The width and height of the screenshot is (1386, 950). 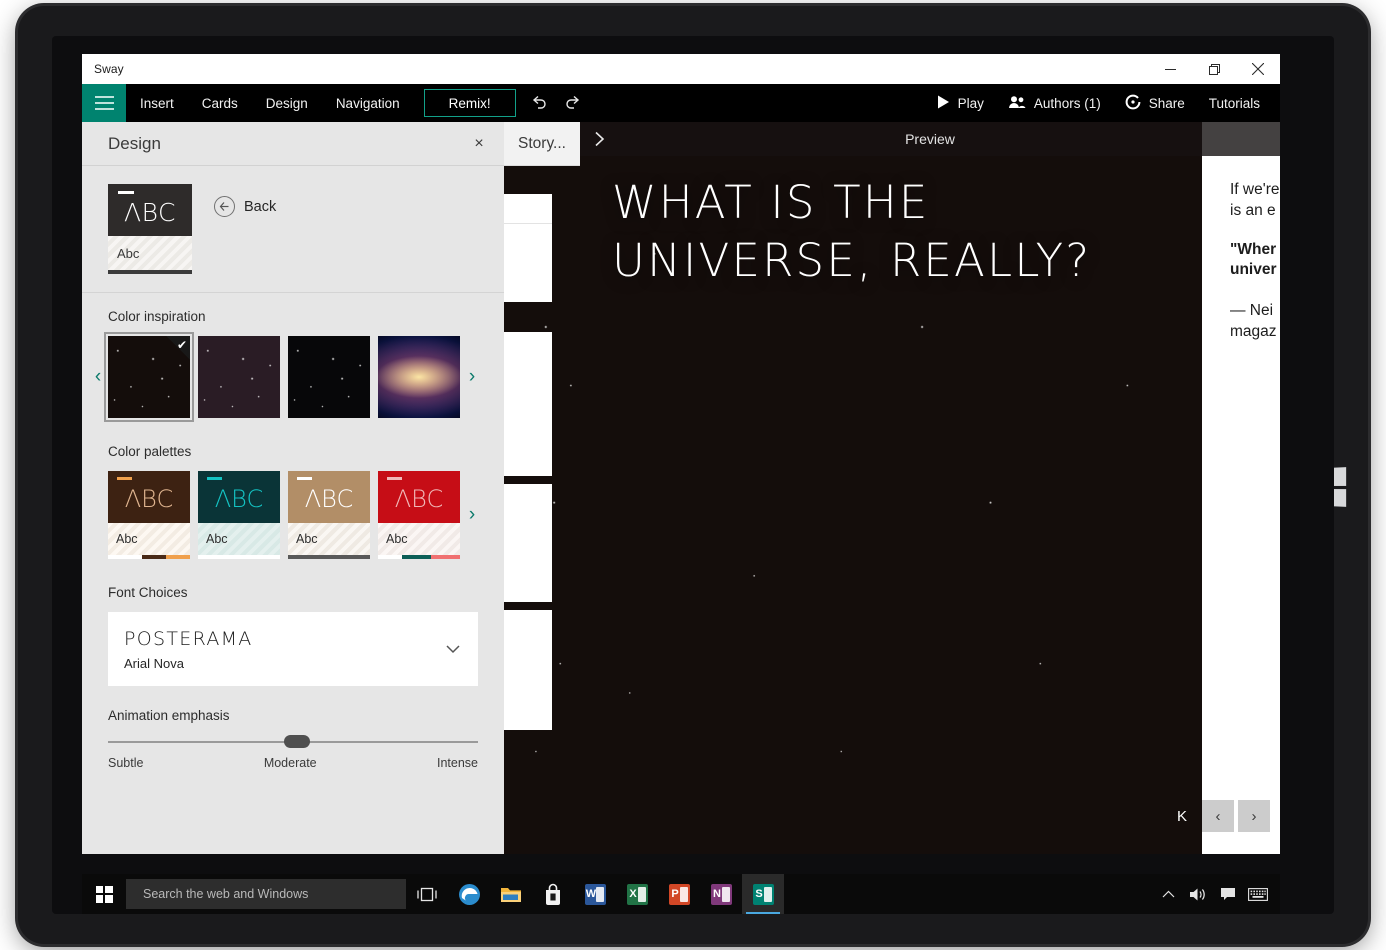 I want to click on word-icon: W, so click(x=595, y=894).